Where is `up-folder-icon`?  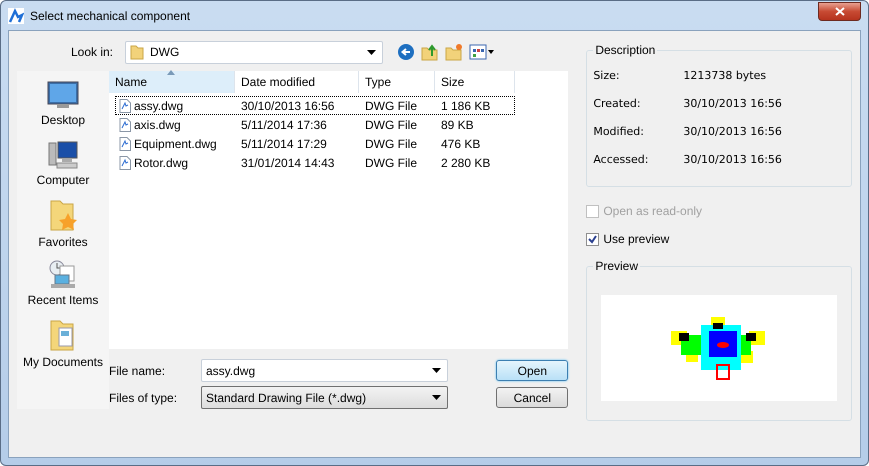
up-folder-icon is located at coordinates (430, 52).